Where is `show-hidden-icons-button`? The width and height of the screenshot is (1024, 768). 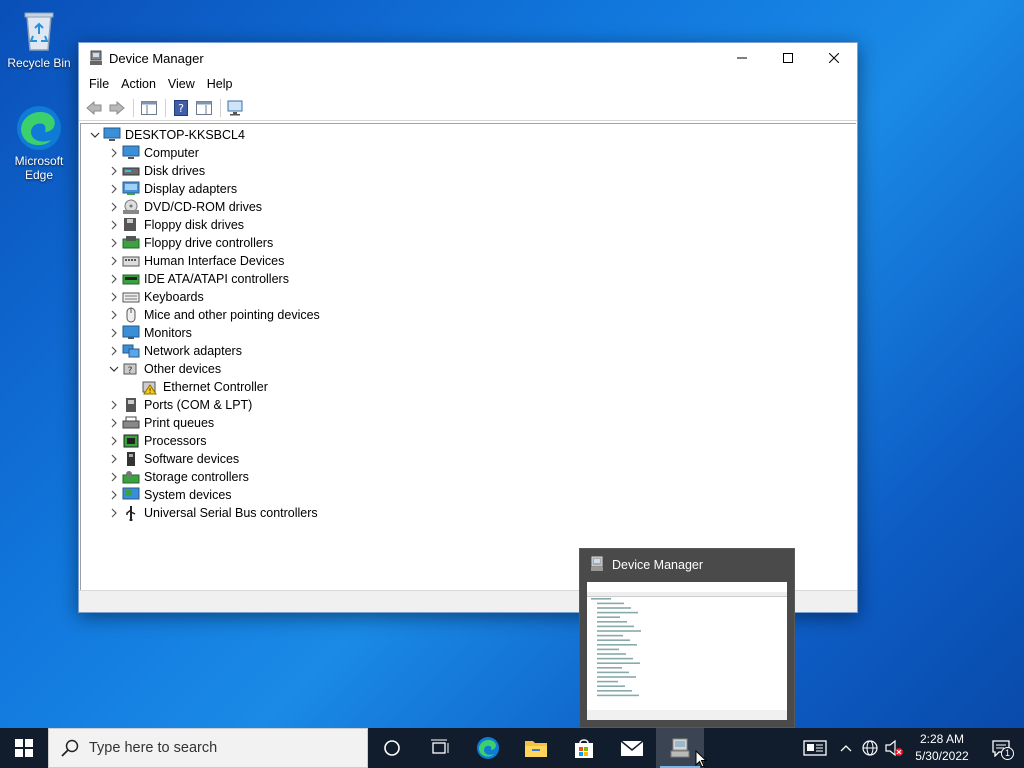
show-hidden-icons-button is located at coordinates (846, 748).